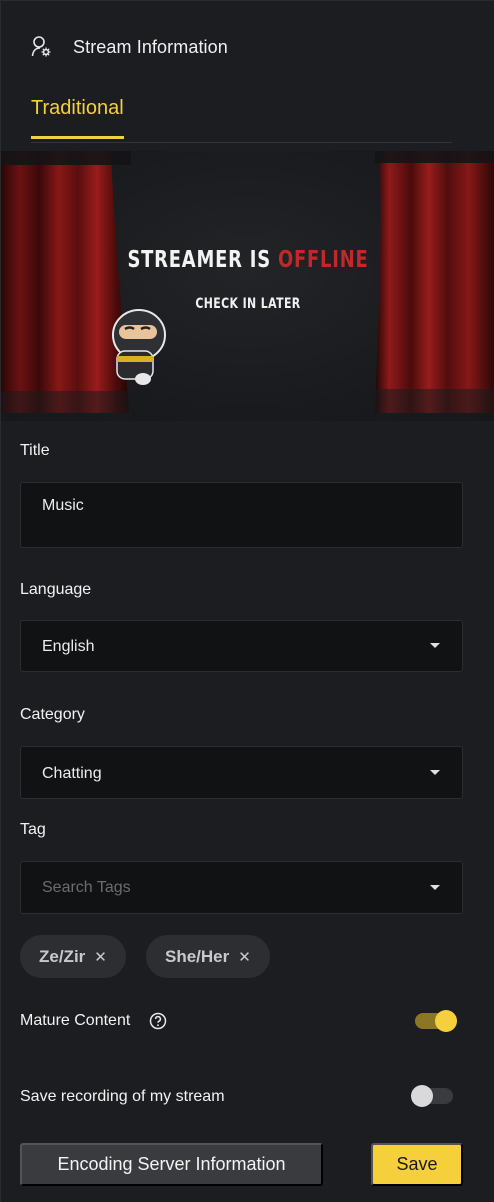 Image resolution: width=494 pixels, height=1202 pixels. What do you see at coordinates (33, 829) in the screenshot?
I see `tag-label: Tag` at bounding box center [33, 829].